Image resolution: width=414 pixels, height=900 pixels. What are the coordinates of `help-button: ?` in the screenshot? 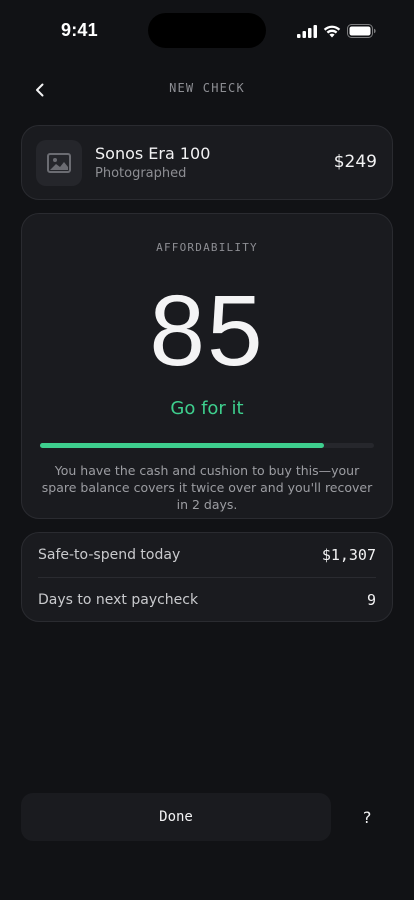 It's located at (367, 817).